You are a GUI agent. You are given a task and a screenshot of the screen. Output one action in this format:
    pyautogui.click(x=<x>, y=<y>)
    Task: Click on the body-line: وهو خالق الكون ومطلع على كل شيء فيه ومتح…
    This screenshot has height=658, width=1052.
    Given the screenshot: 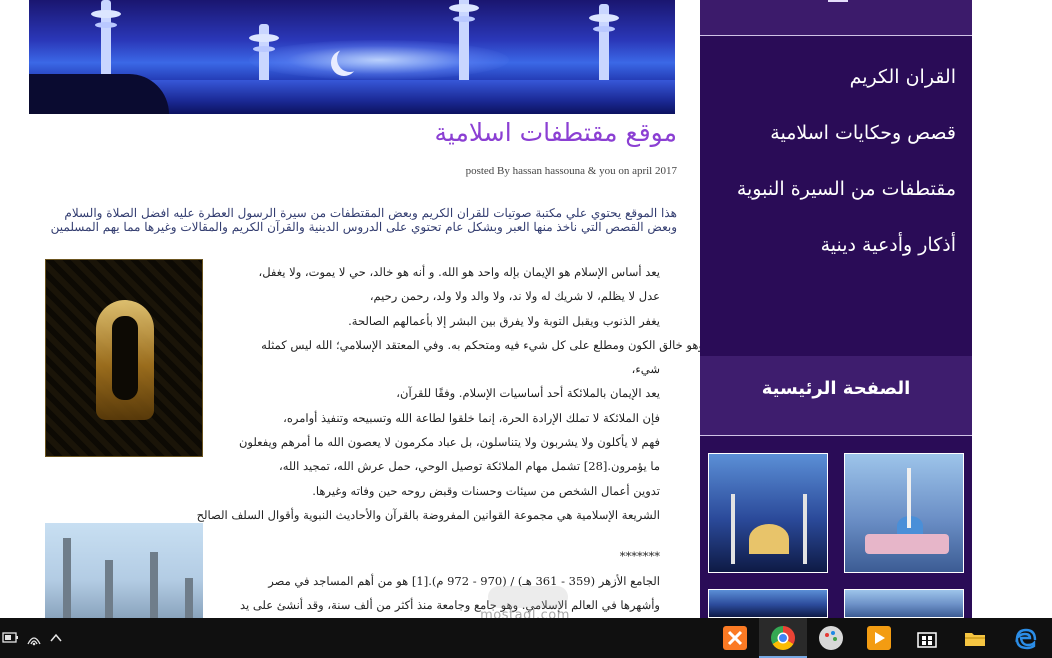 What is the action you would take?
    pyautogui.click(x=482, y=344)
    